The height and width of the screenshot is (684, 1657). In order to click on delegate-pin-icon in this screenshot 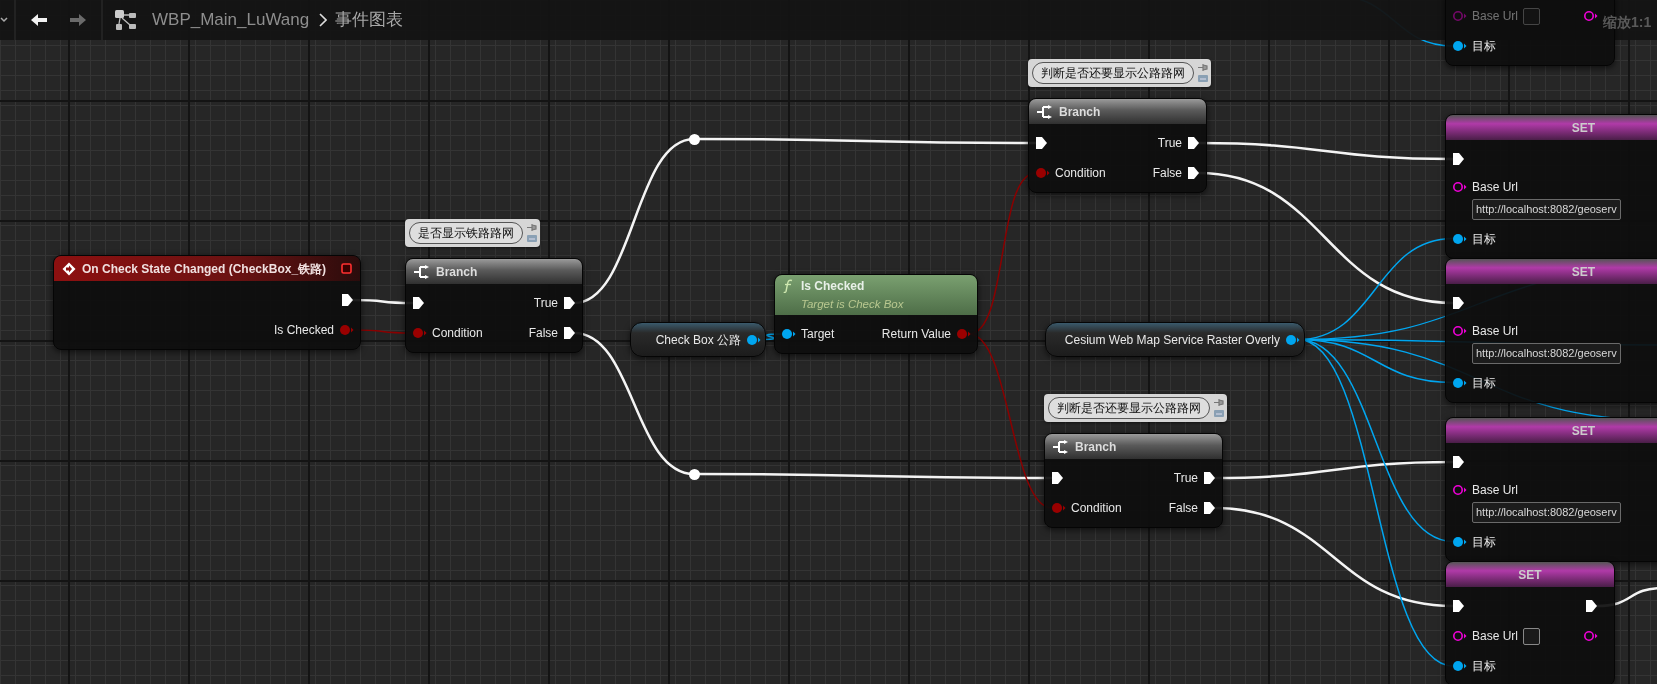, I will do `click(346, 268)`.